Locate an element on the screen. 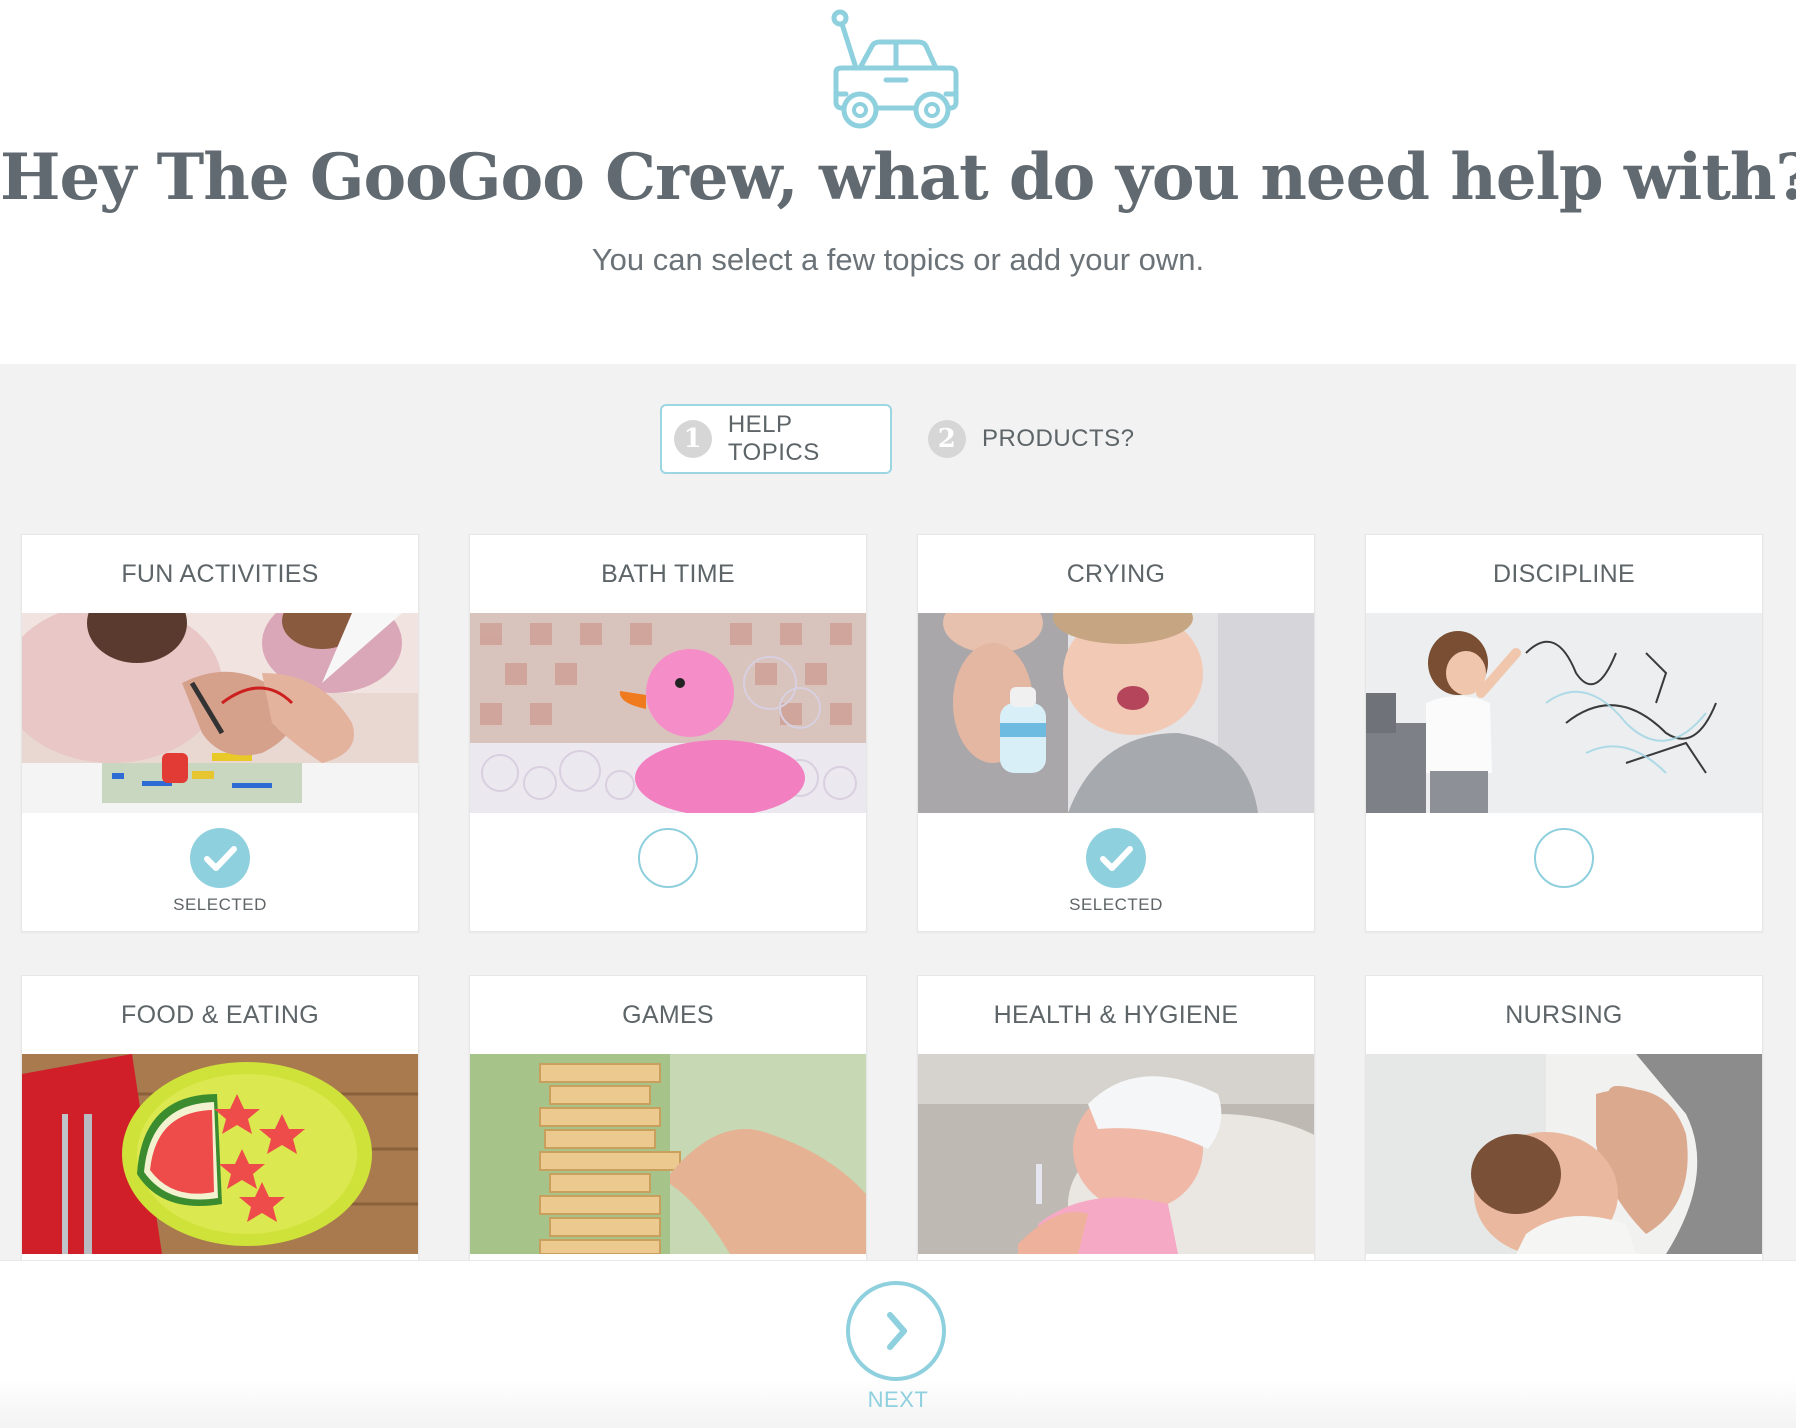 Image resolution: width=1796 pixels, height=1428 pixels. topic-title: CRYING is located at coordinates (1116, 573).